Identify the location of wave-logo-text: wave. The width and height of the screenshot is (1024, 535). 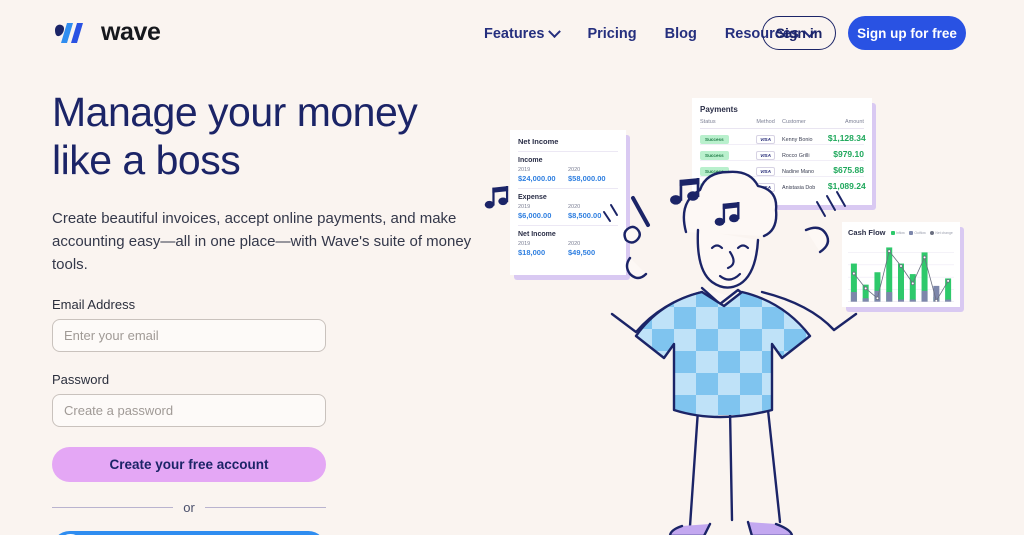
(131, 32).